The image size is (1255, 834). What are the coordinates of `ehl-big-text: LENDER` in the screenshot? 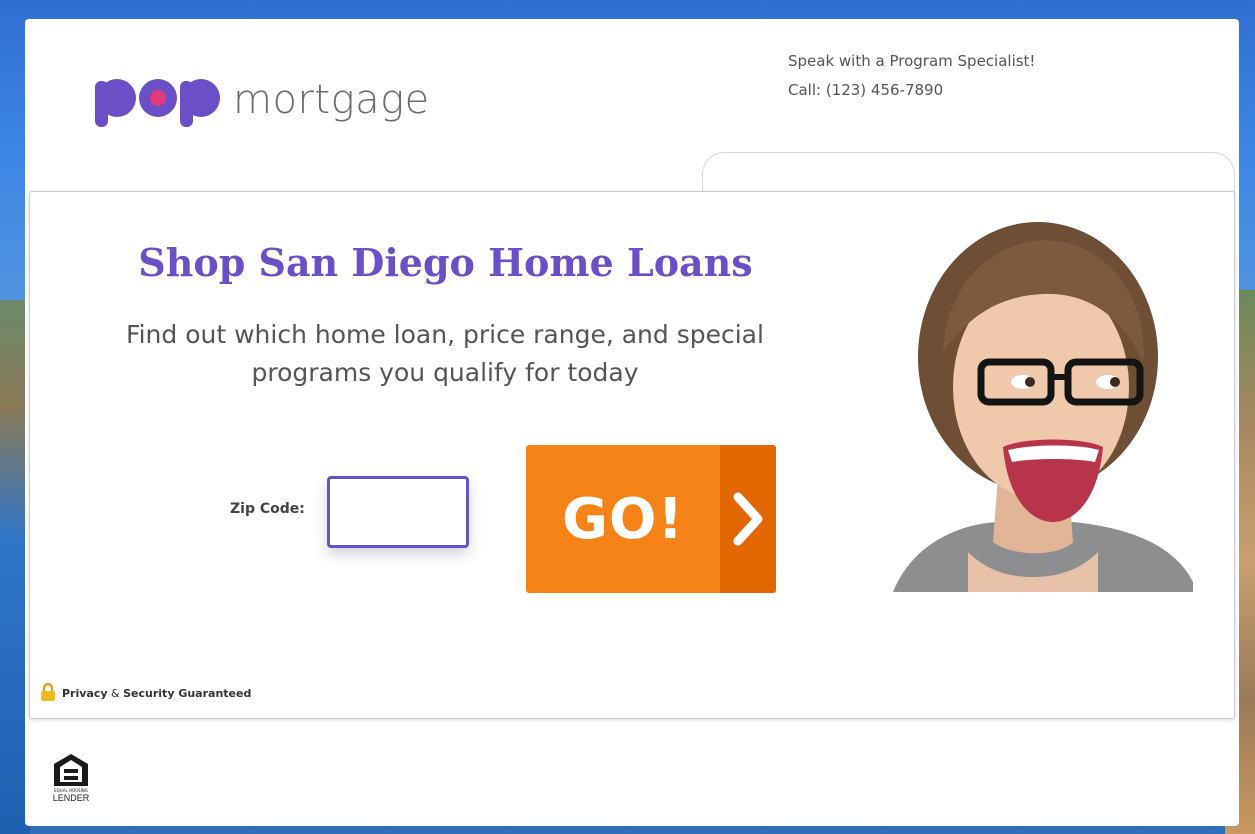 It's located at (71, 798).